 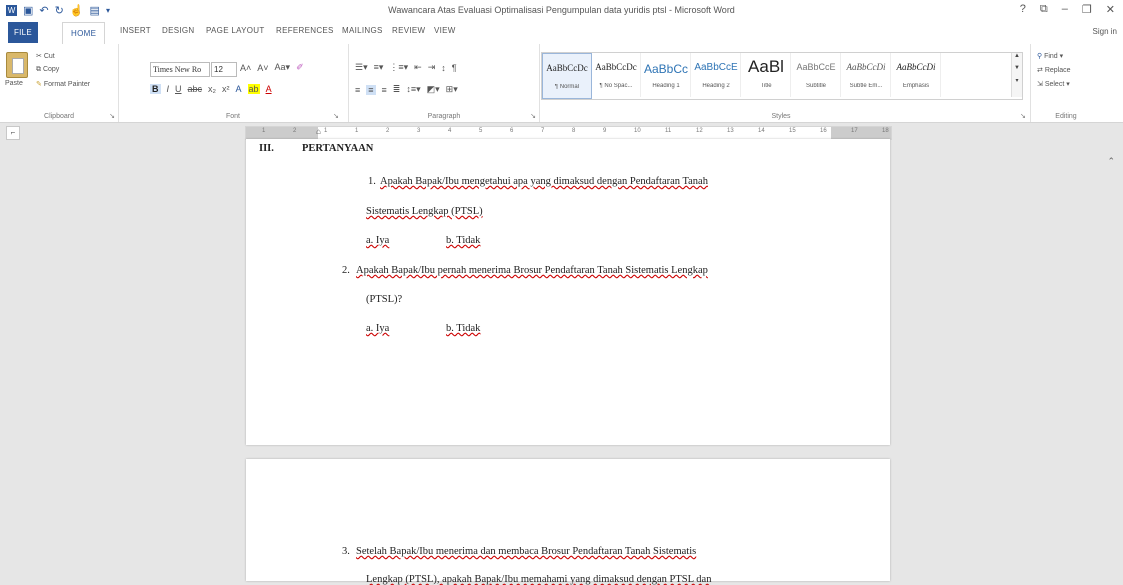 What do you see at coordinates (699, 131) in the screenshot?
I see `ruler-number: 12` at bounding box center [699, 131].